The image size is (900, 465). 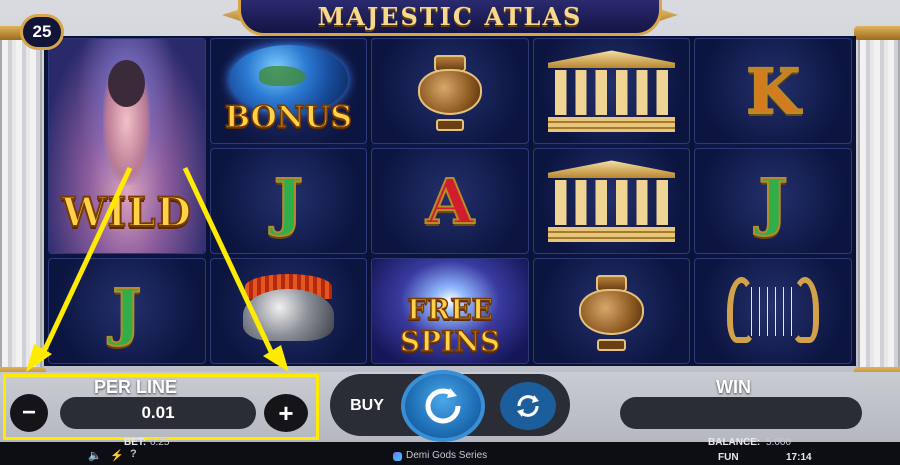 I want to click on right-column, so click(x=877, y=203).